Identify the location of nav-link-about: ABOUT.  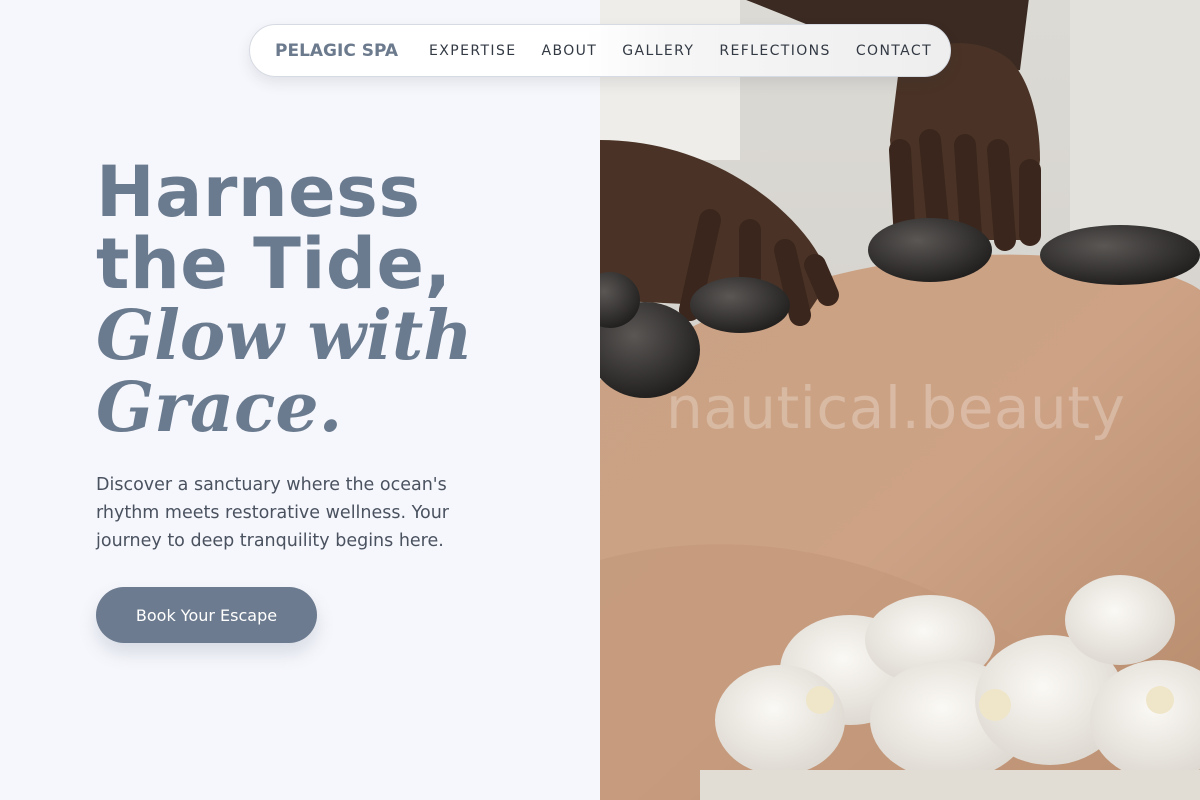
(570, 51).